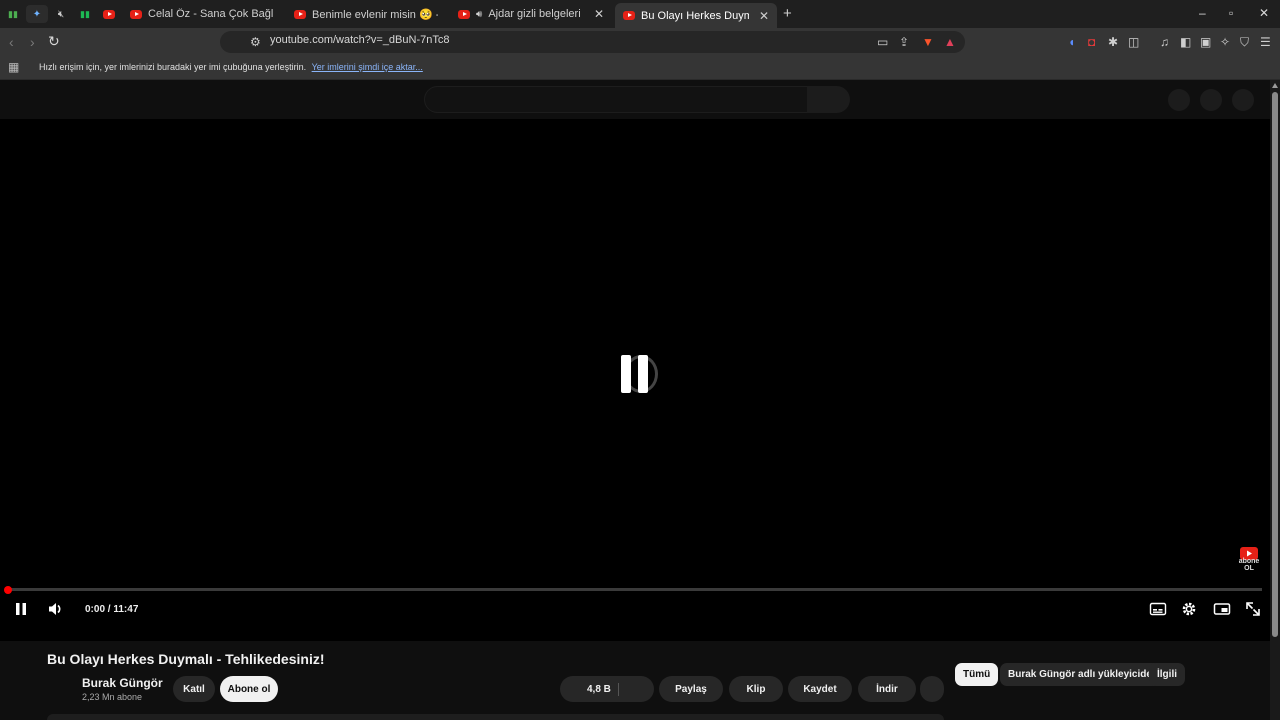 The height and width of the screenshot is (720, 1280). Describe the element at coordinates (616, 99) in the screenshot. I see `search-input` at that location.